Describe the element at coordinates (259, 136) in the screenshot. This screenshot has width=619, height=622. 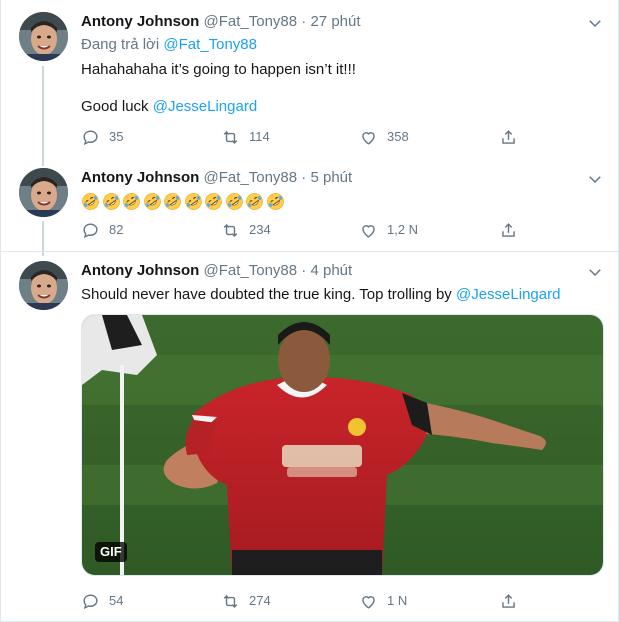
I see `retweet-count: 114` at that location.